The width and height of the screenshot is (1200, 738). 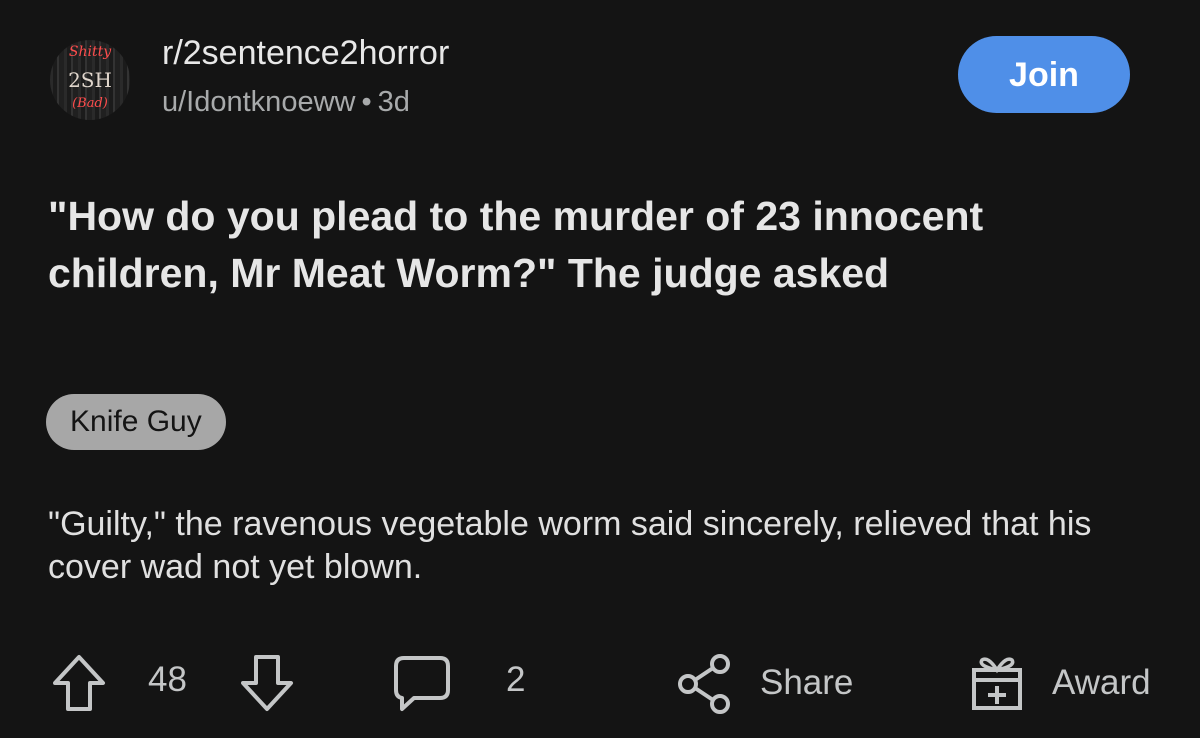 What do you see at coordinates (807, 682) in the screenshot?
I see `share-label: Share` at bounding box center [807, 682].